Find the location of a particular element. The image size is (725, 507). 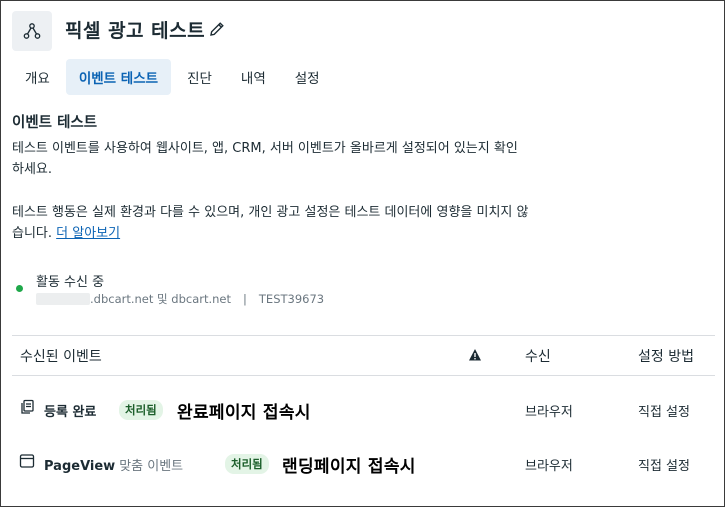

learn-more-link: 더 알아보기 is located at coordinates (88, 233).